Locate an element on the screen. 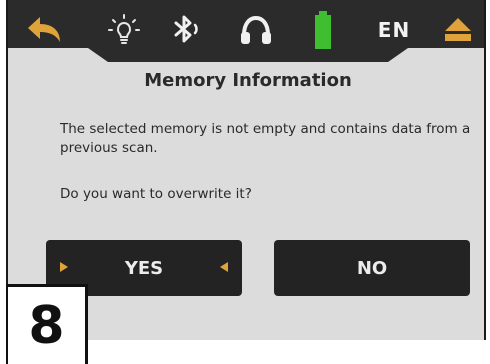 The image size is (490, 364). no-button-label: NO is located at coordinates (372, 268).